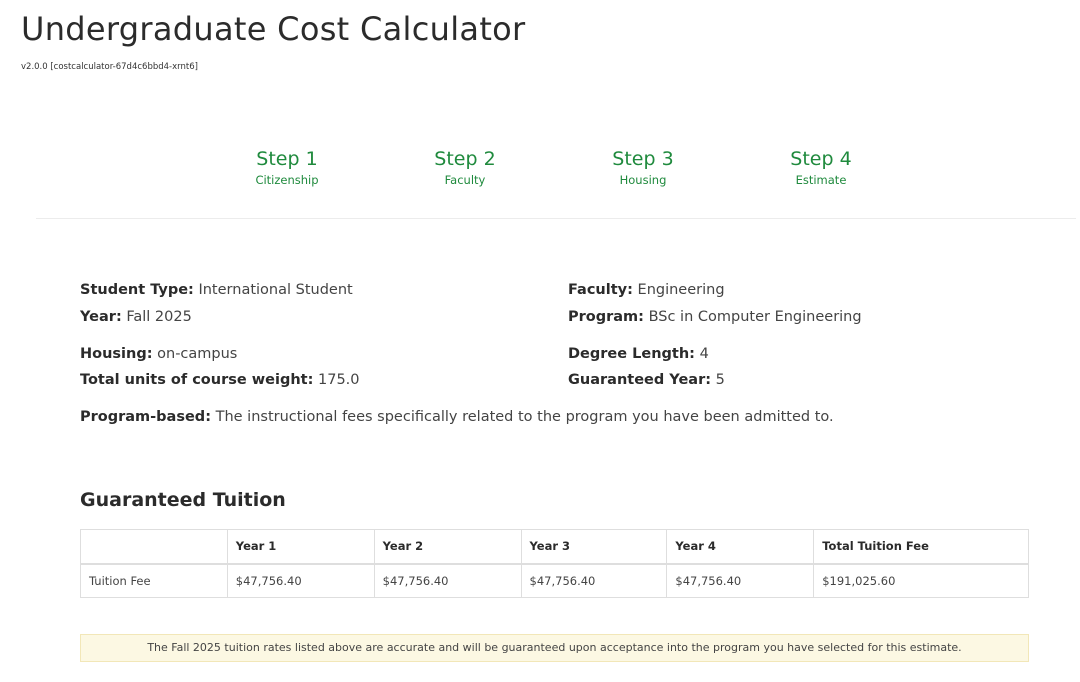  Describe the element at coordinates (465, 180) in the screenshot. I see `step-subtitle: Faculty` at that location.